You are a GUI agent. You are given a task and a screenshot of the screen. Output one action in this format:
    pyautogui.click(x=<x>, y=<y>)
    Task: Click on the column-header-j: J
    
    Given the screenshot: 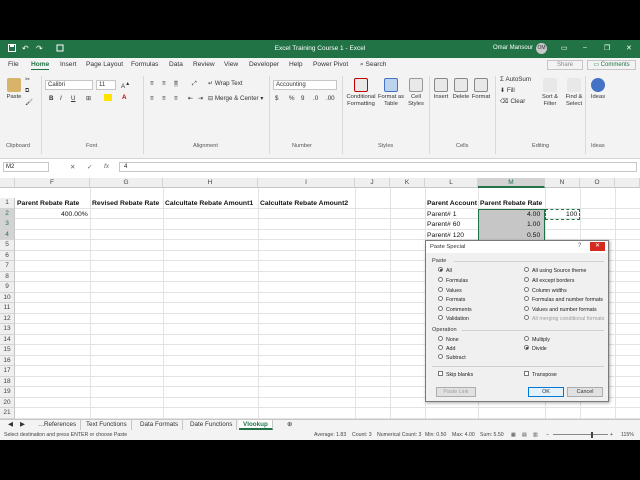 What is the action you would take?
    pyautogui.click(x=372, y=183)
    